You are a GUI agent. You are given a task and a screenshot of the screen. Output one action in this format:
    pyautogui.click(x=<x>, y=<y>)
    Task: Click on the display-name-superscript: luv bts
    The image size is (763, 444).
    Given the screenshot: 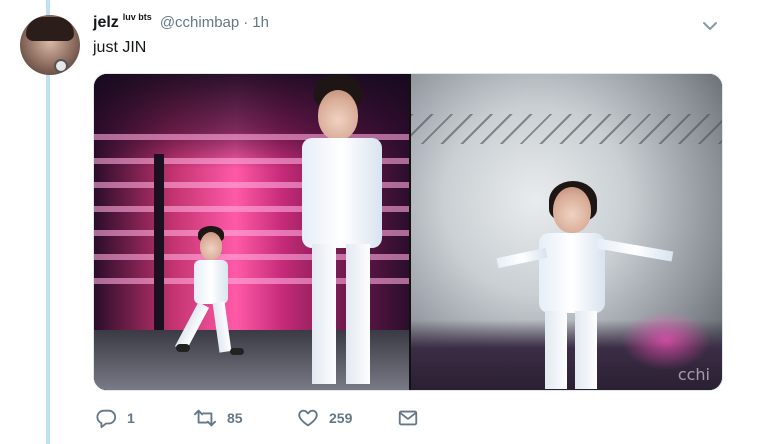 What is the action you would take?
    pyautogui.click(x=137, y=17)
    